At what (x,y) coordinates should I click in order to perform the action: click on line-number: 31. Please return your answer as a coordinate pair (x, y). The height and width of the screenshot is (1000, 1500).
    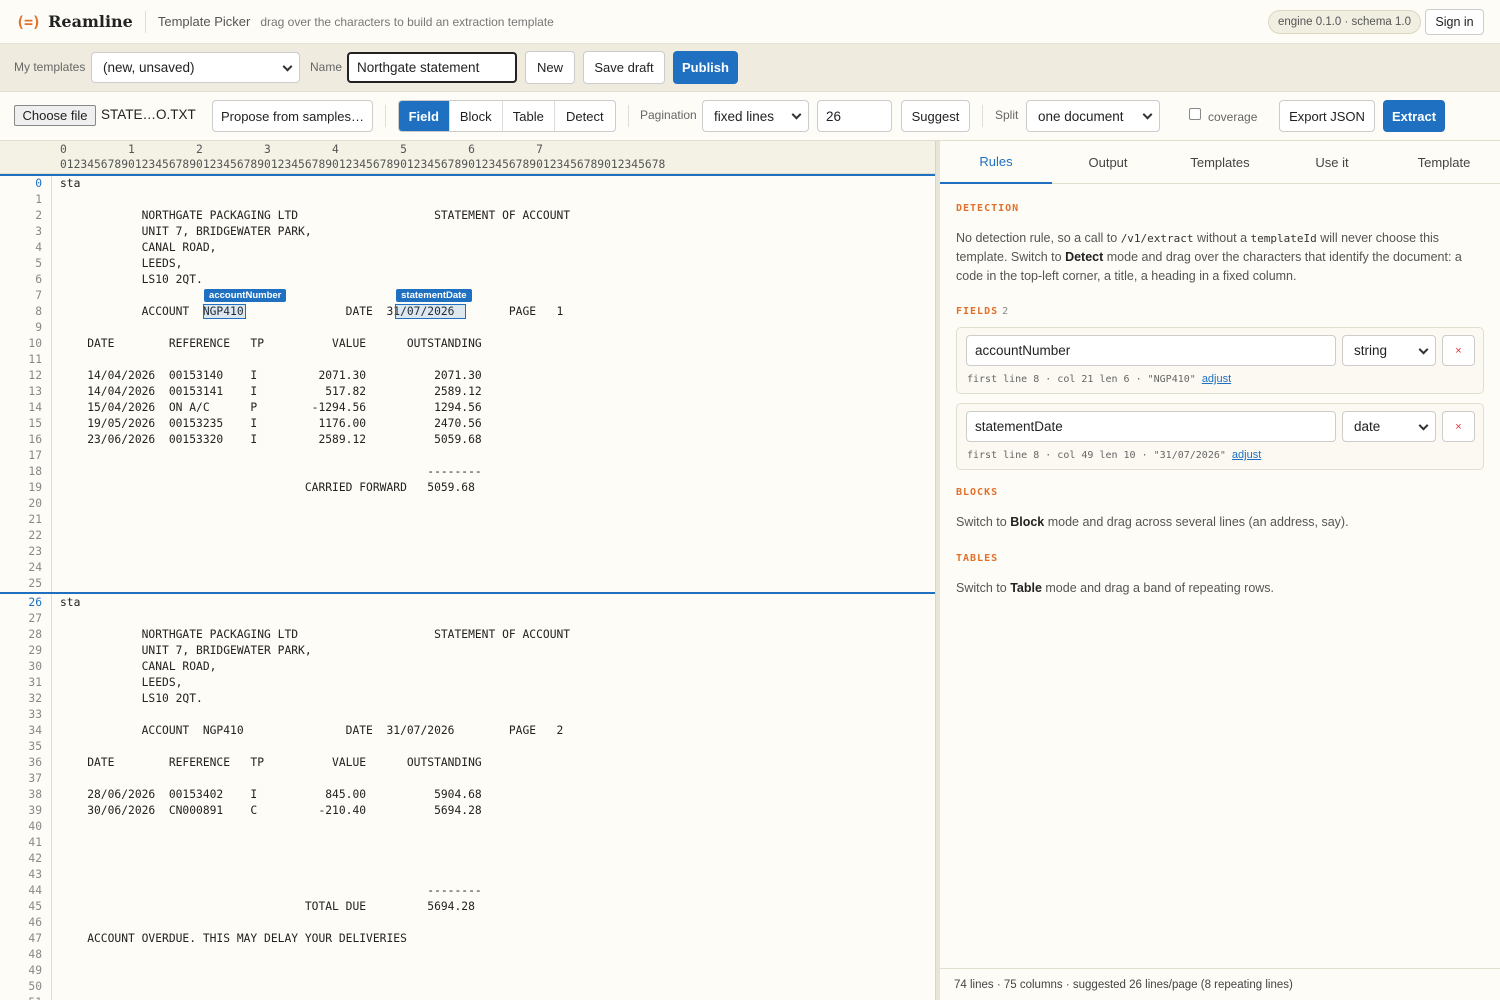
    Looking at the image, I should click on (35, 682).